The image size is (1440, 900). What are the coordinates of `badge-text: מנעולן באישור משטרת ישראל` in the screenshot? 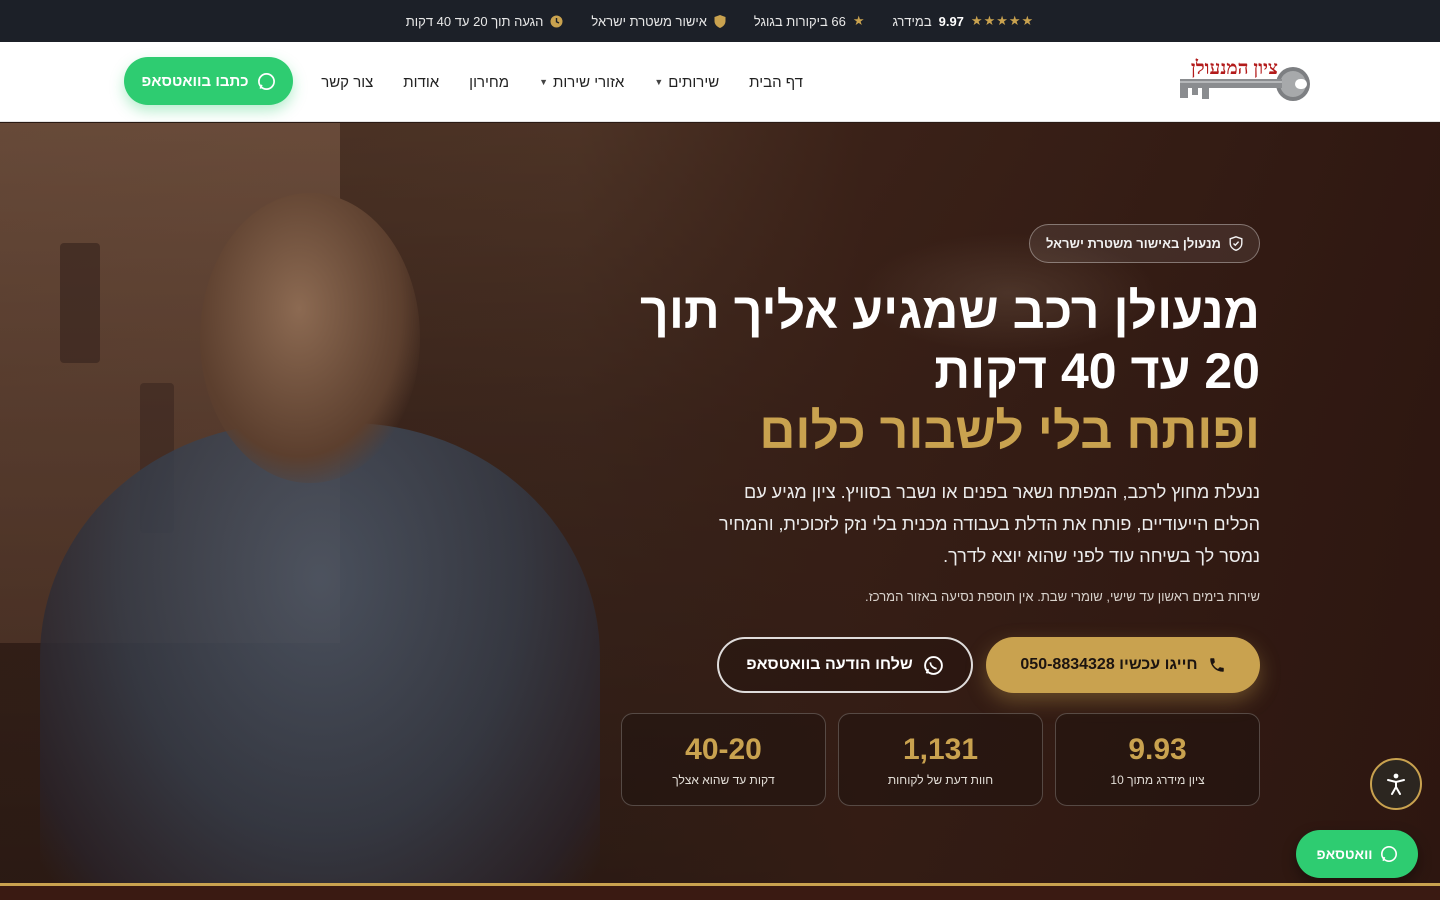 It's located at (1133, 243).